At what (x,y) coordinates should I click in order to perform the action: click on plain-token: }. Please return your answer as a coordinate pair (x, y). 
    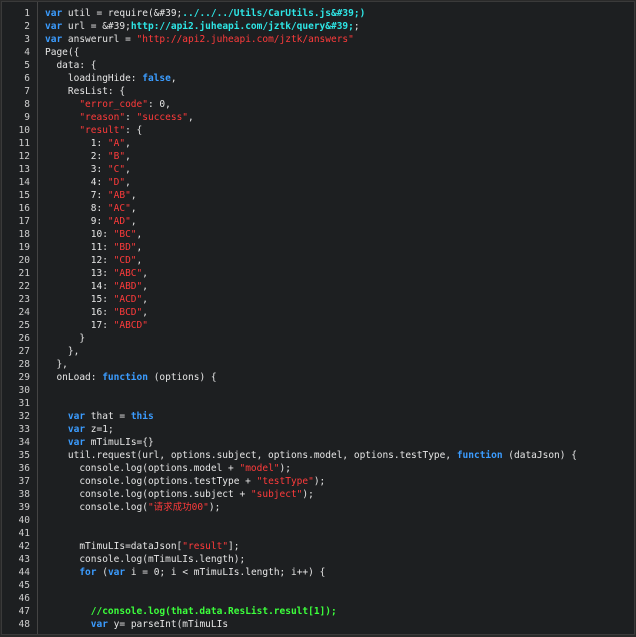
    Looking at the image, I should click on (65, 338).